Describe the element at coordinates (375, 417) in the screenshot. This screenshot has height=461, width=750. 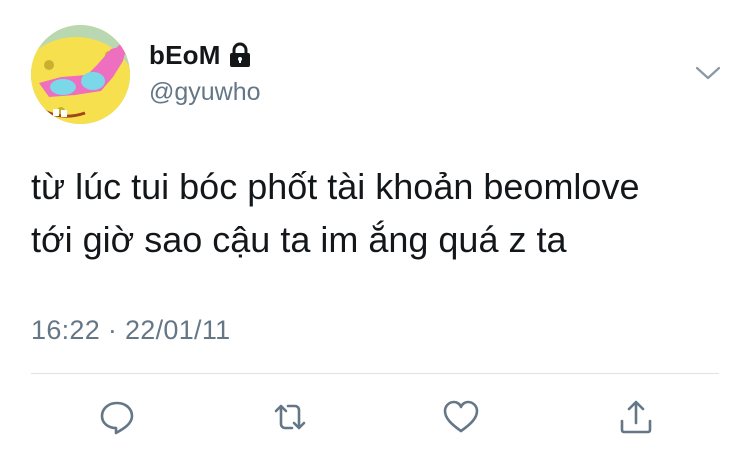
I see `tweet-actions-bar` at that location.